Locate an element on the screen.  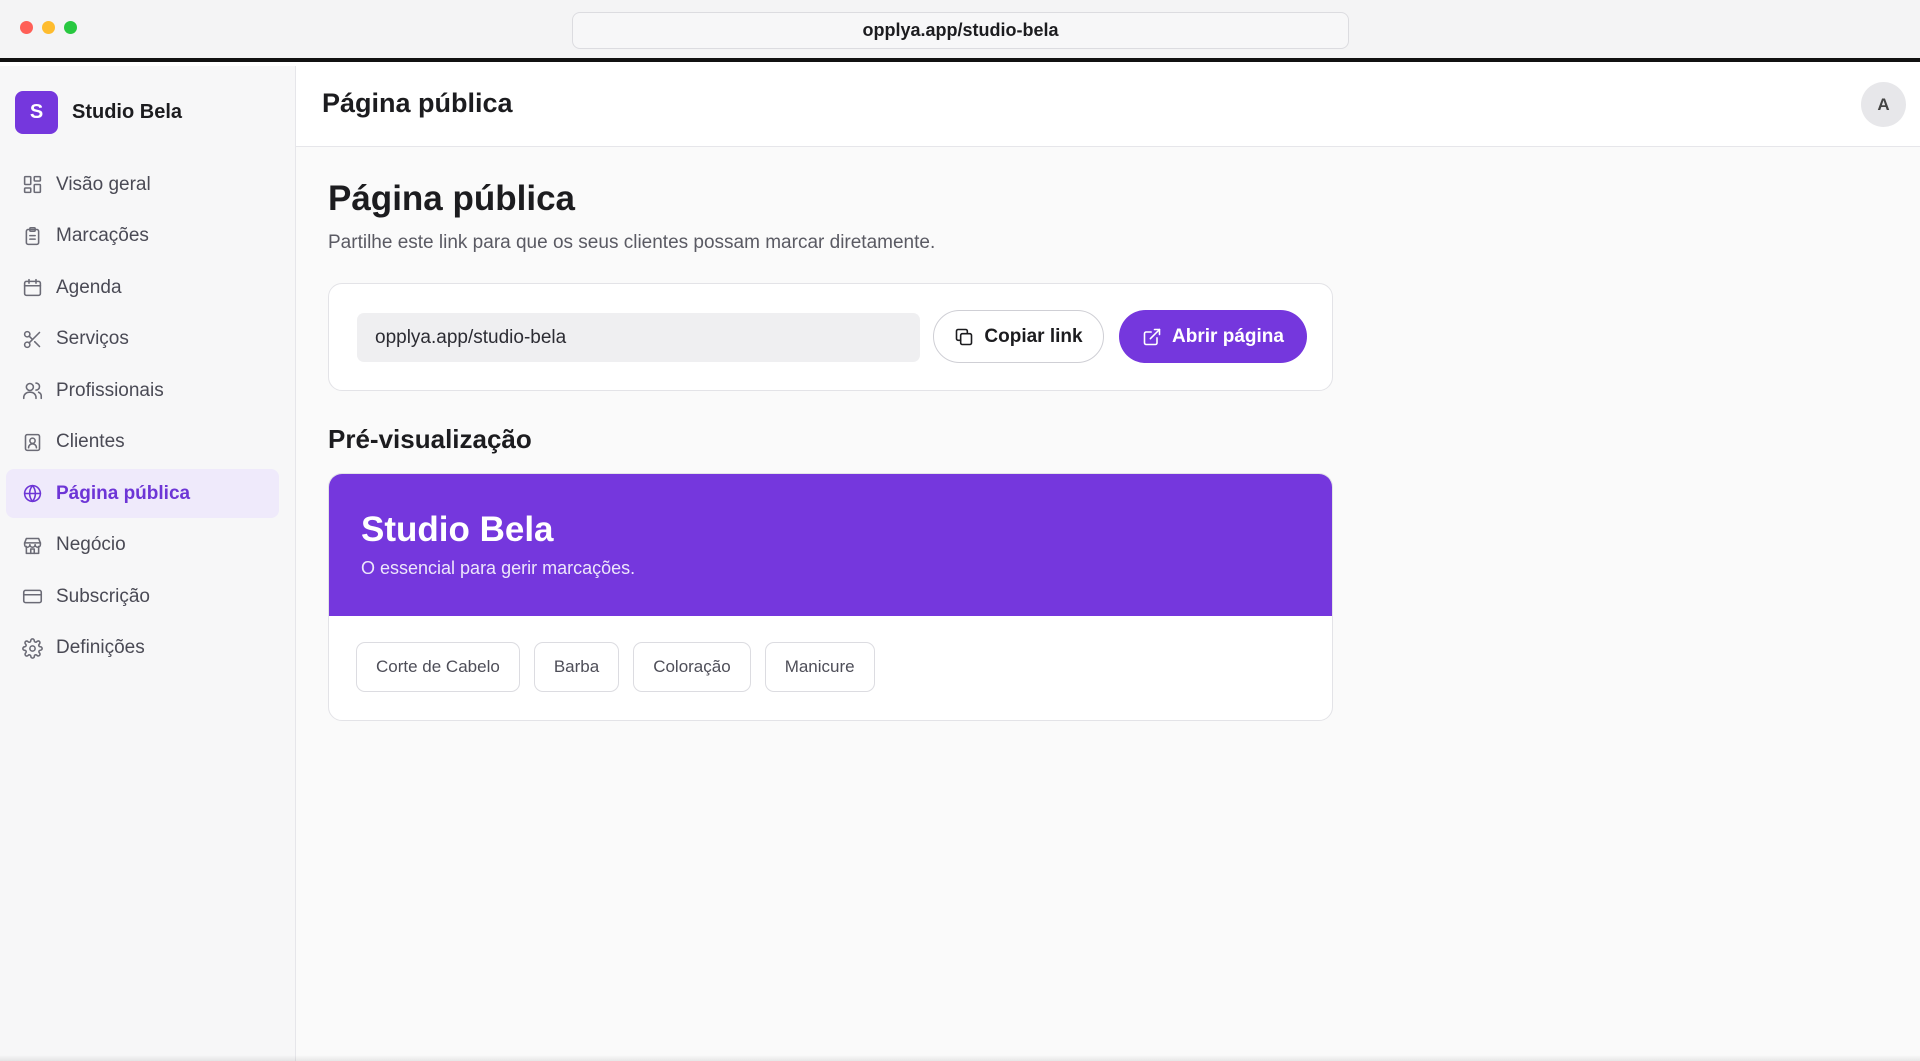
public-link-card: Copiar link Abrir página is located at coordinates (830, 337).